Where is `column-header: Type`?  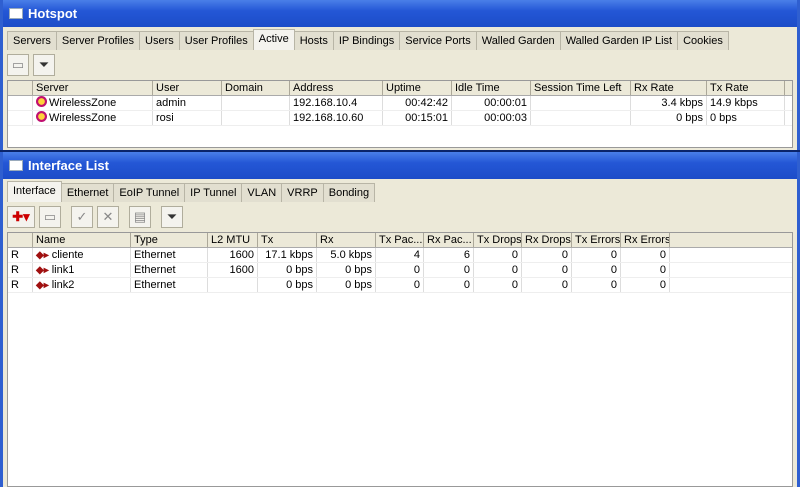 column-header: Type is located at coordinates (169, 240).